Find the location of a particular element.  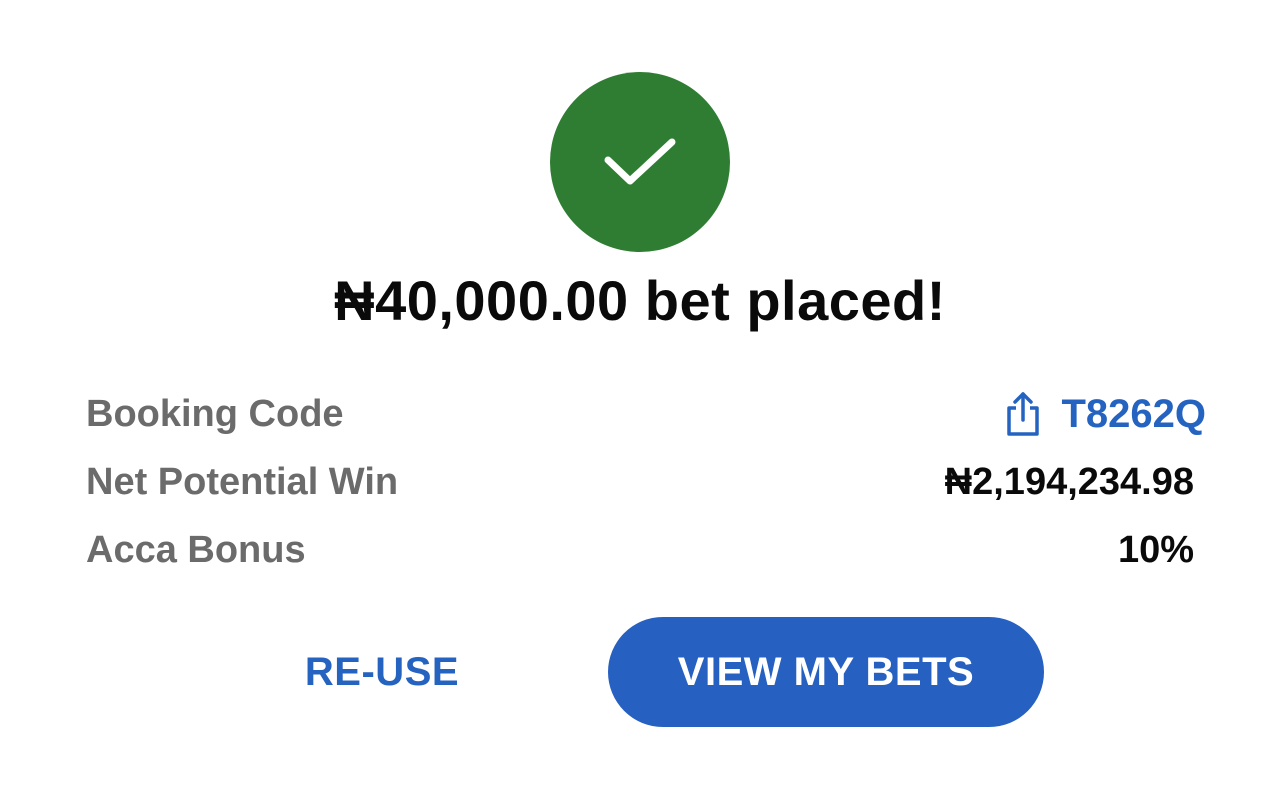

reuse-button: RE-USE is located at coordinates (382, 672).